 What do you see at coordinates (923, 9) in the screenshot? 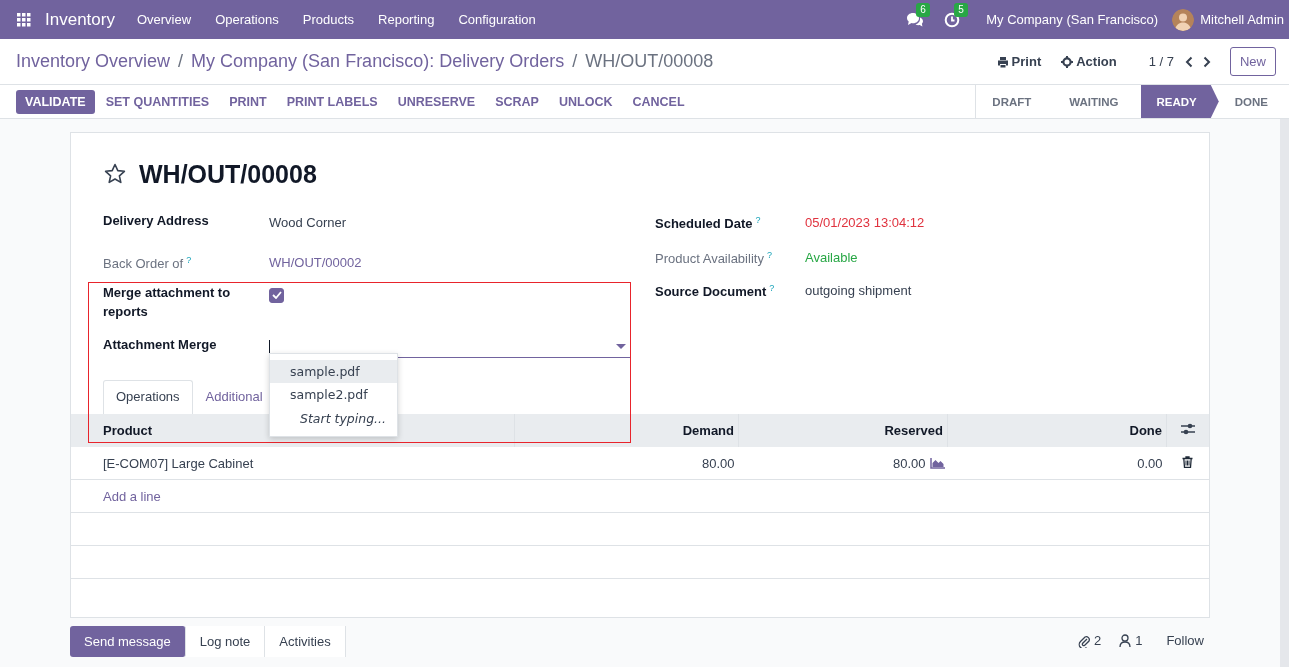
I see `message-count-badge: 6` at bounding box center [923, 9].